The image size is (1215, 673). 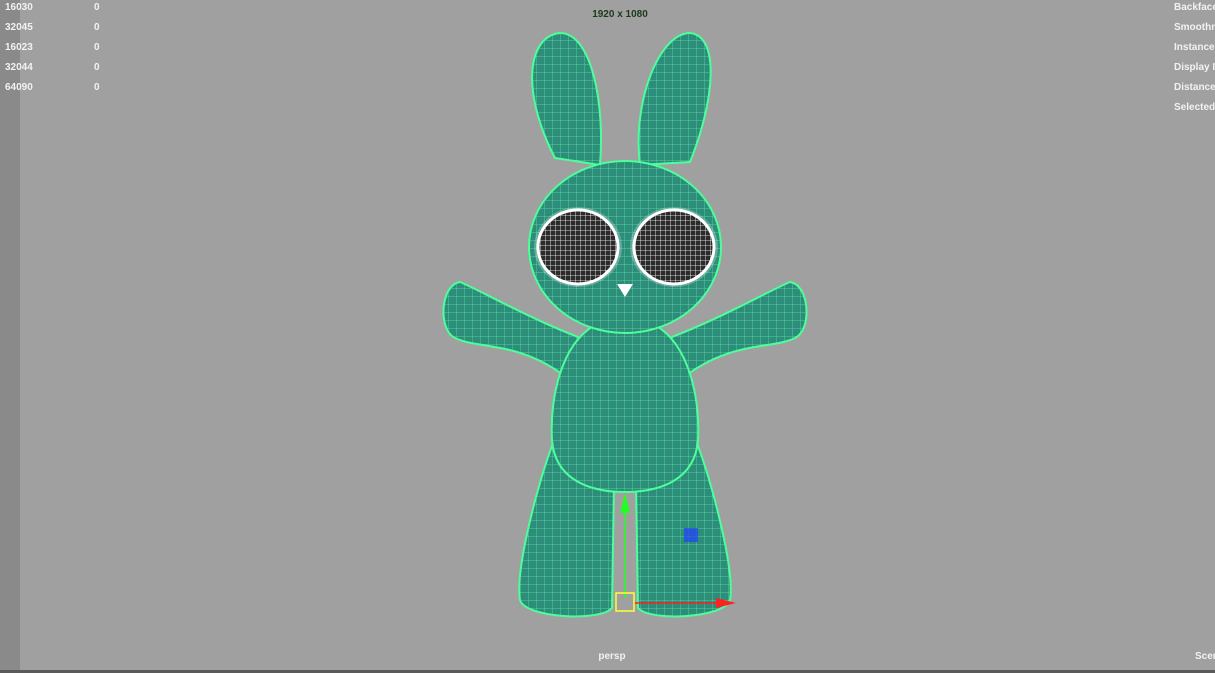 What do you see at coordinates (1194, 87) in the screenshot?
I see `hud-distance-label: Distance` at bounding box center [1194, 87].